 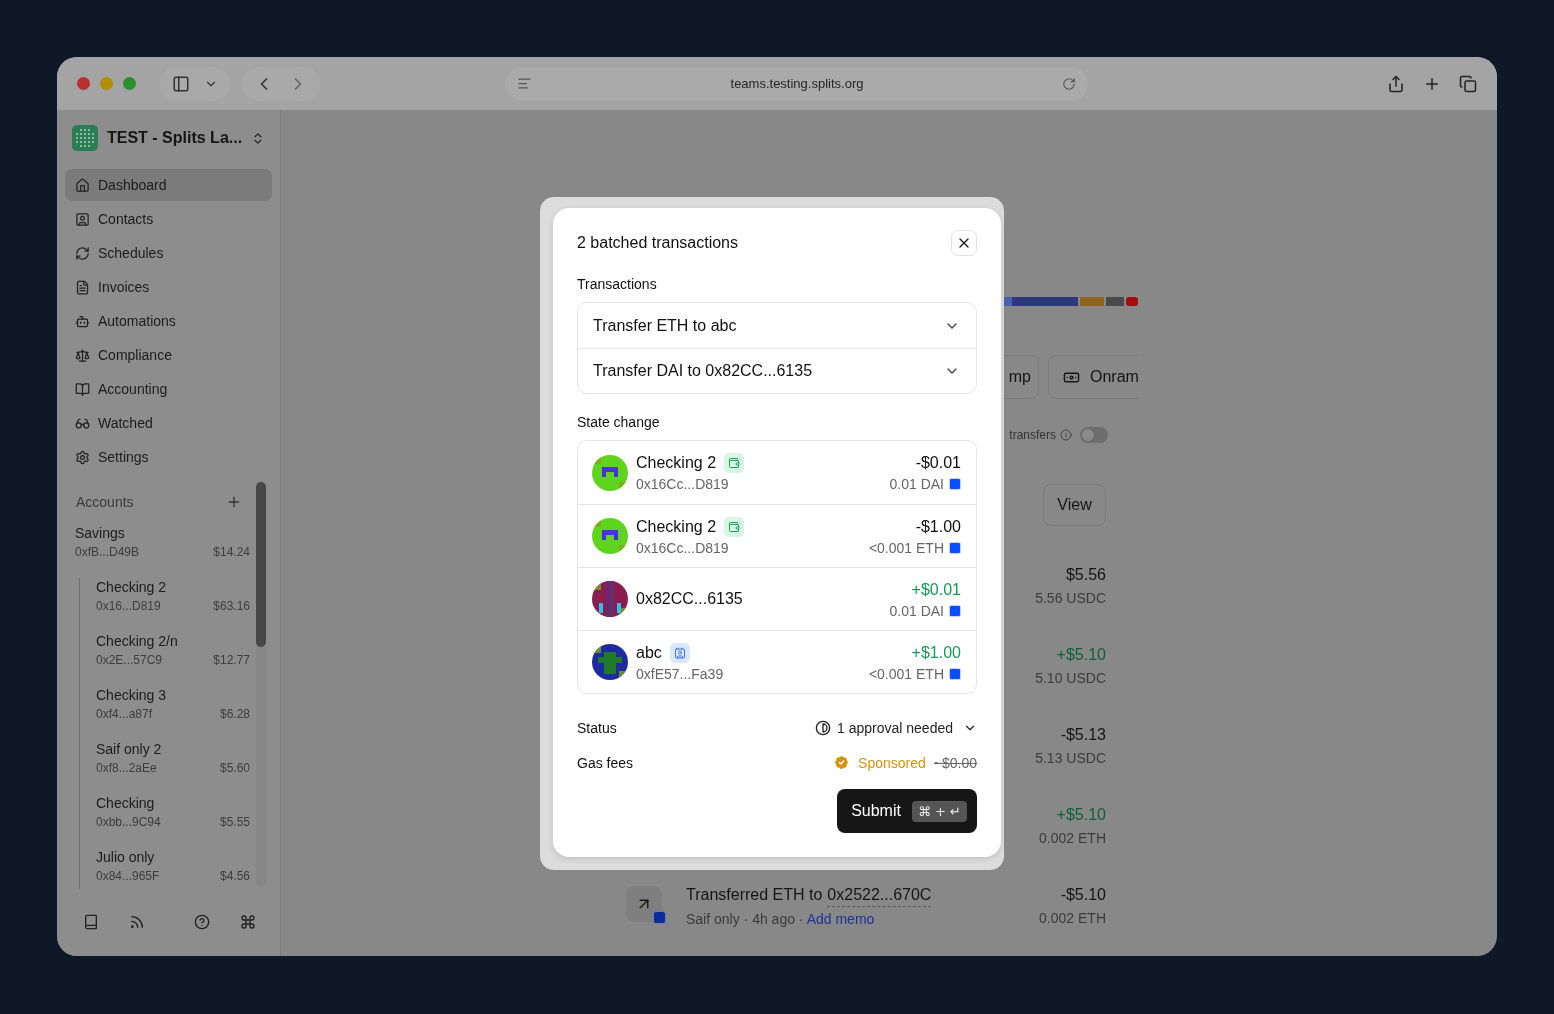 What do you see at coordinates (605, 762) in the screenshot?
I see `gas-fees-label: Gas fees` at bounding box center [605, 762].